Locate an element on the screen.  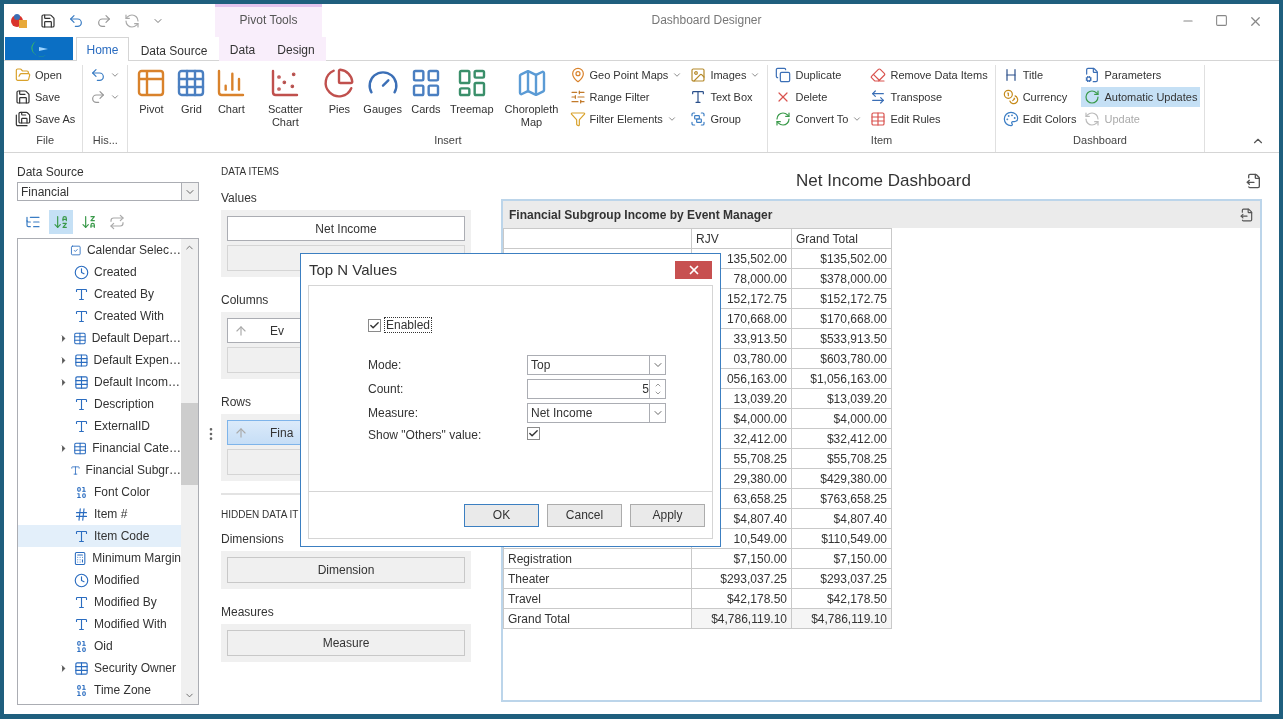
section-heading: DATA ITEMS is located at coordinates (250, 171).